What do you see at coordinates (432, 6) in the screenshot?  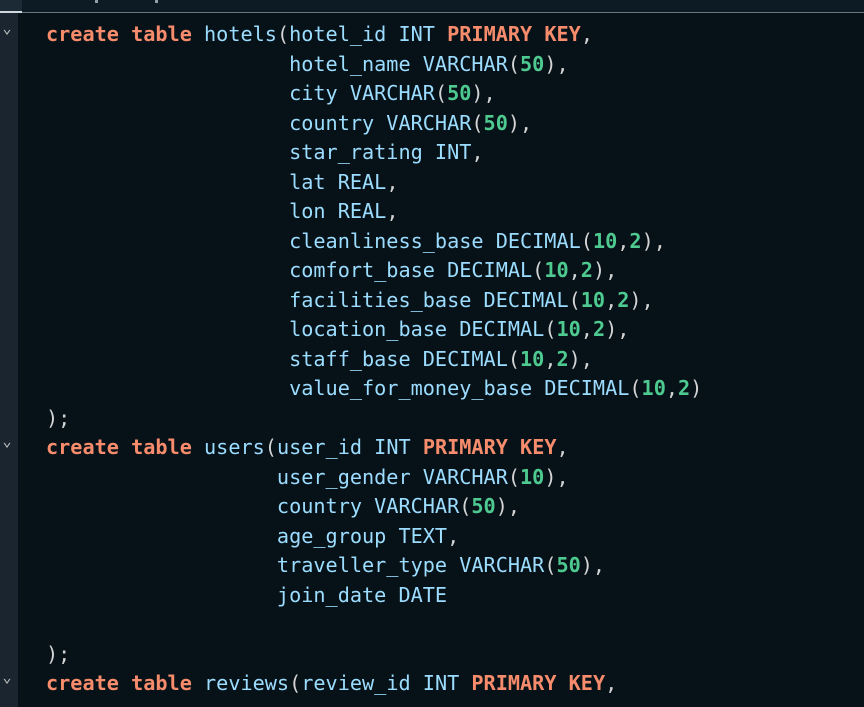 I see `editor-tab-bar` at bounding box center [432, 6].